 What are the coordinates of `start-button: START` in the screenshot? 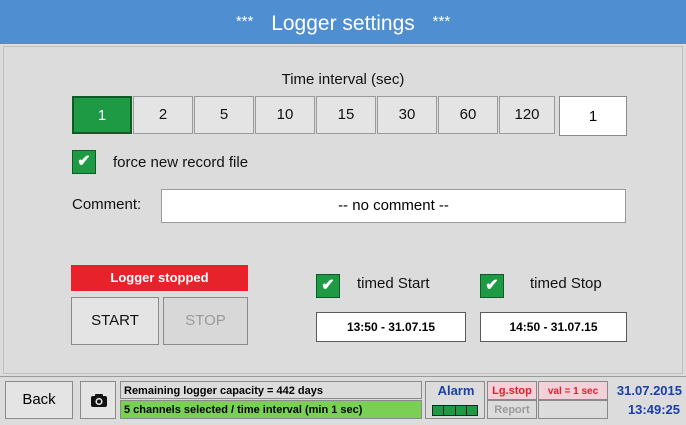 It's located at (115, 321).